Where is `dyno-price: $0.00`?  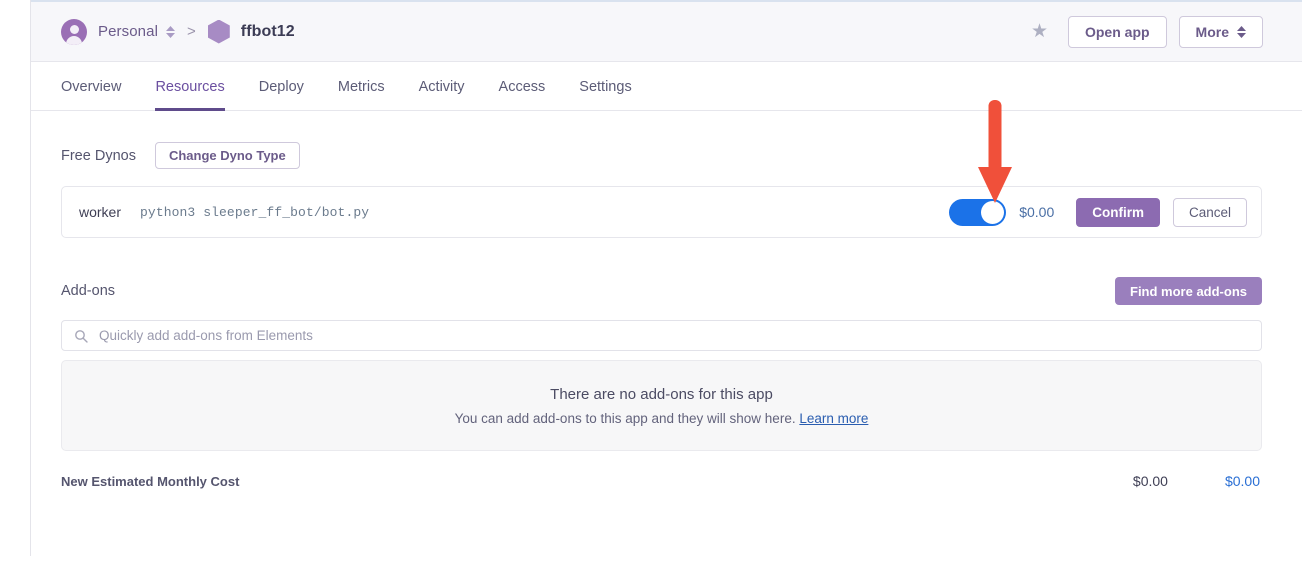
dyno-price: $0.00 is located at coordinates (1037, 212).